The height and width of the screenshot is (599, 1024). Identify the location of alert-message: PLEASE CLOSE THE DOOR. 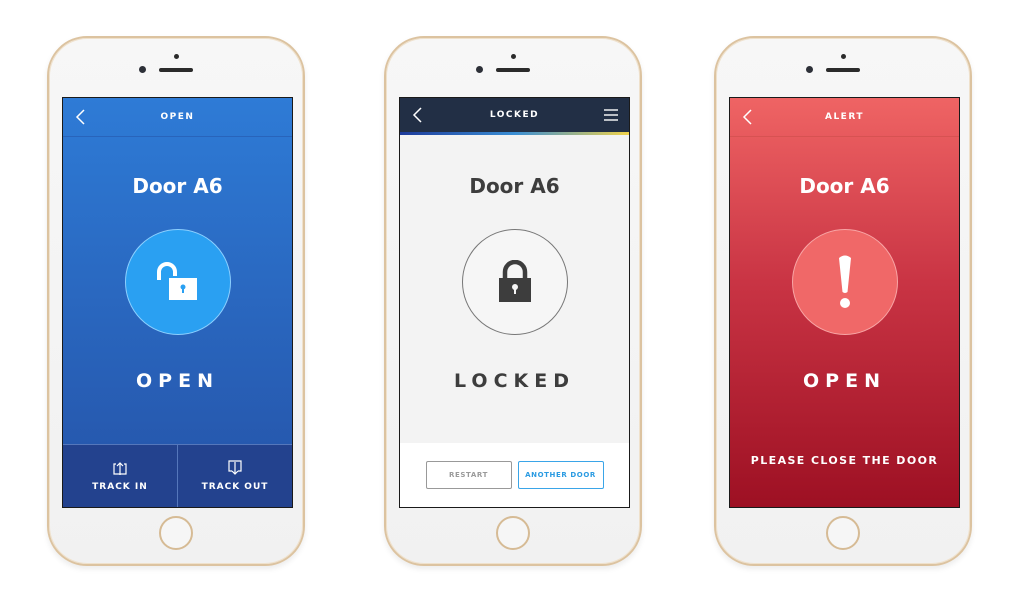
(844, 460).